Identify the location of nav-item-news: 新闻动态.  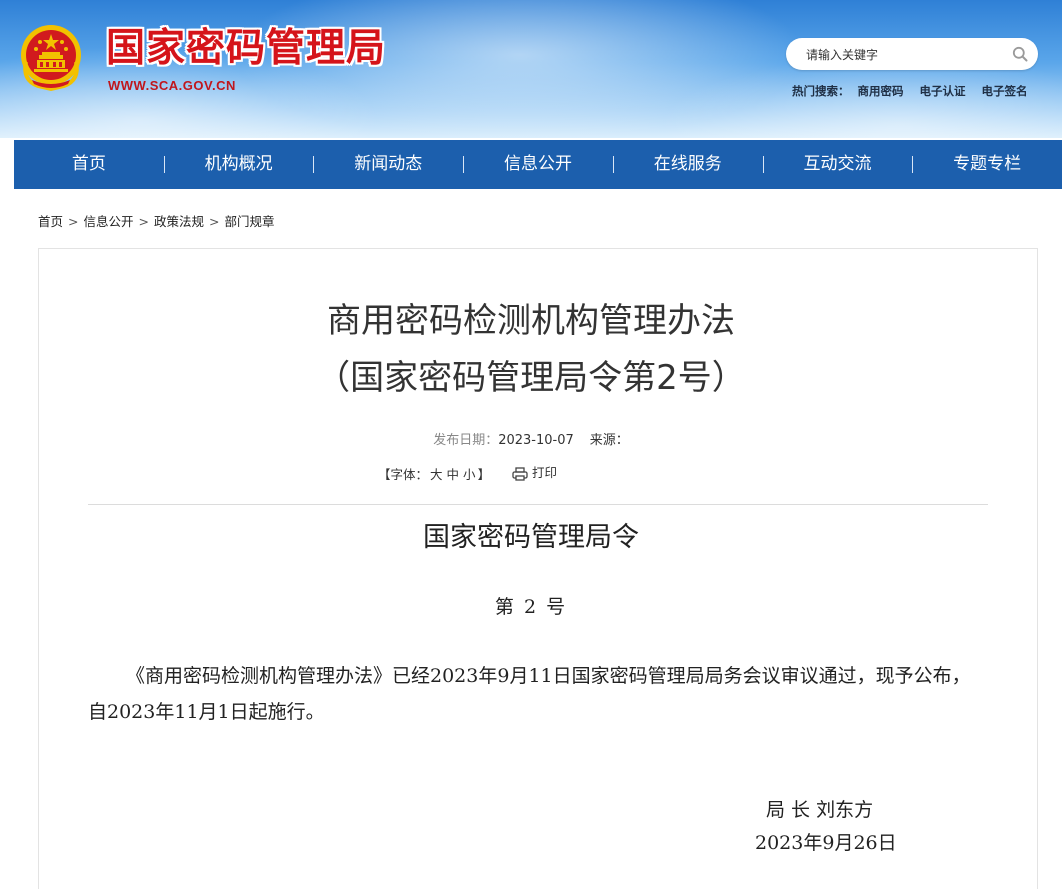
(388, 164).